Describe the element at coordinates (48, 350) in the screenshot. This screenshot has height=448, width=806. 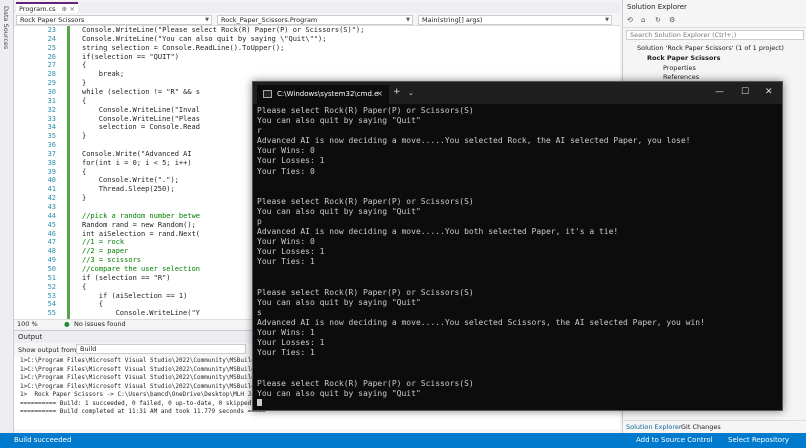
I see `show-output-from-label: Show output from:` at that location.